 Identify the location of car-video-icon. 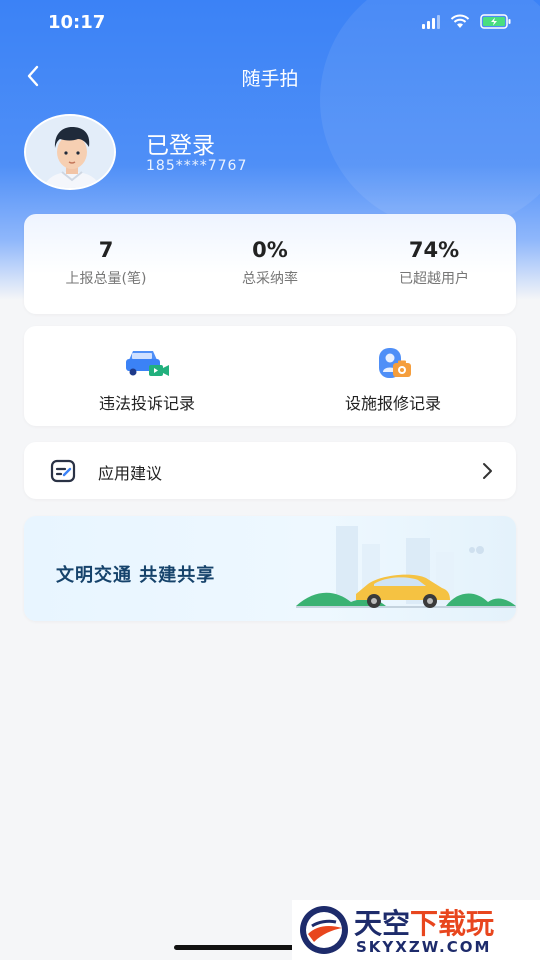
(147, 363).